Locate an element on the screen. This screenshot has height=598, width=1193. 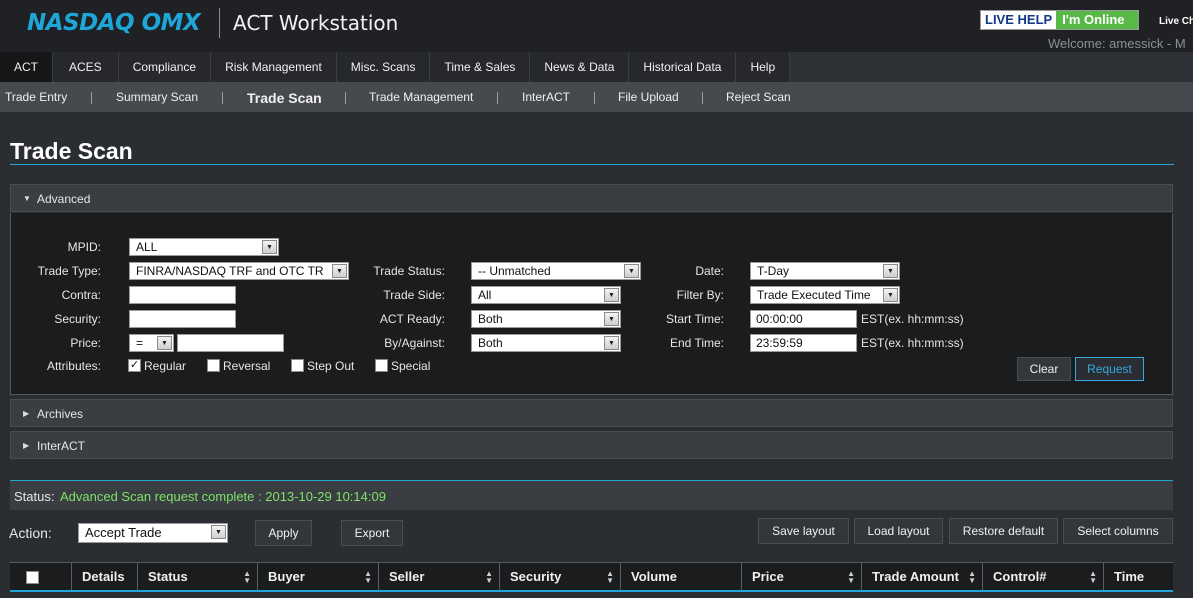
caret-right-icon: ▶ is located at coordinates (26, 413).